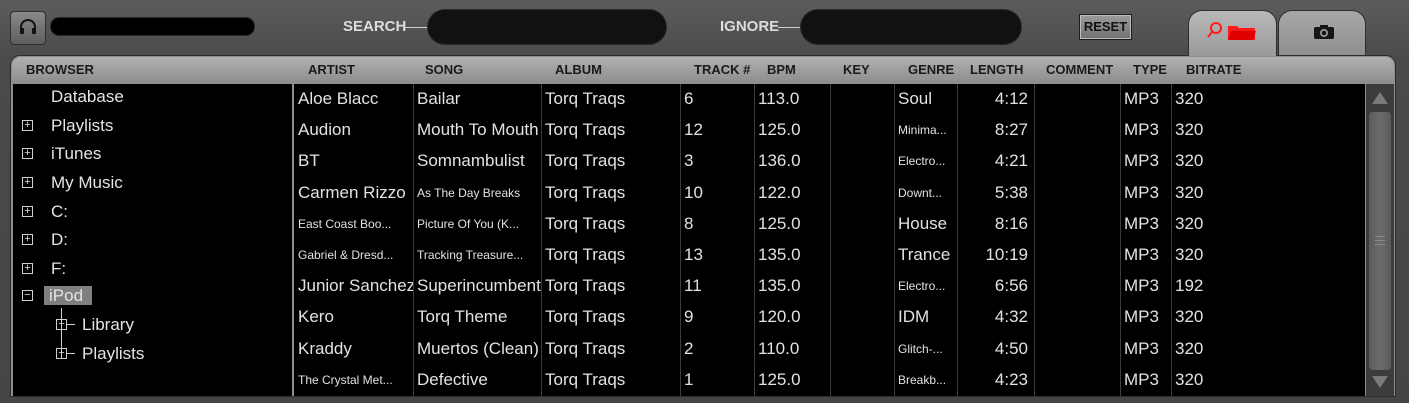 This screenshot has width=1409, height=403. What do you see at coordinates (1214, 30) in the screenshot?
I see `search-icon` at bounding box center [1214, 30].